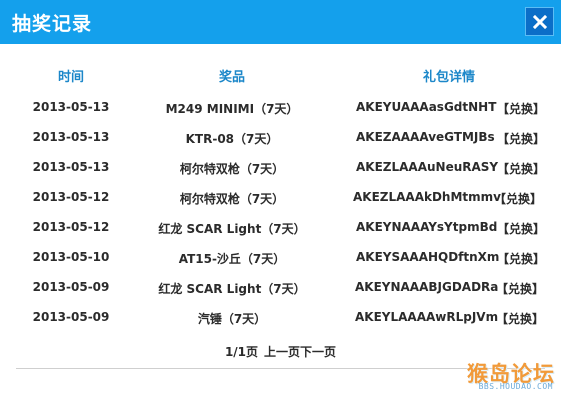 This screenshot has width=561, height=400. Describe the element at coordinates (427, 317) in the screenshot. I see `row-gift-code: AKEYLAAAAwRLpJVm` at that location.